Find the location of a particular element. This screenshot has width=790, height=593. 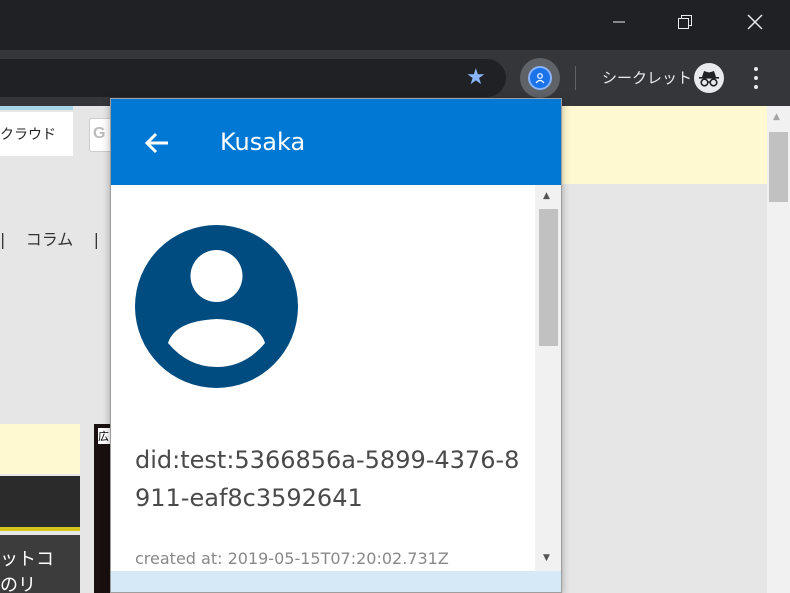

created-at: created at: 2019-05-15T07:20:02.731Z is located at coordinates (292, 558).